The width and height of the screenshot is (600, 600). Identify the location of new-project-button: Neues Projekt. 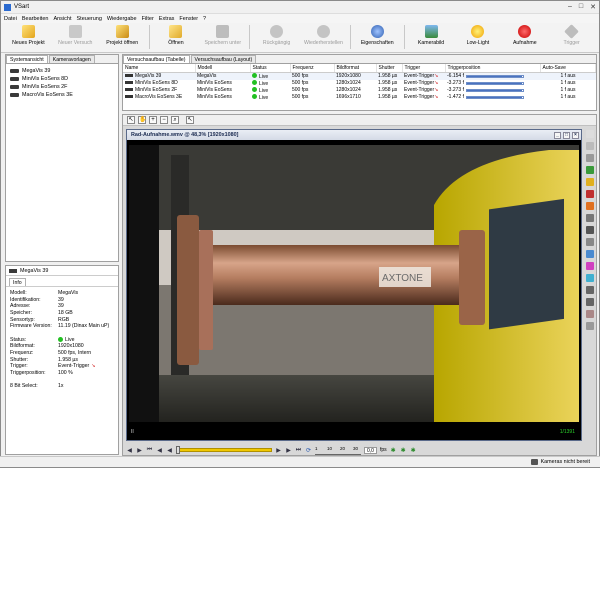
(28, 38).